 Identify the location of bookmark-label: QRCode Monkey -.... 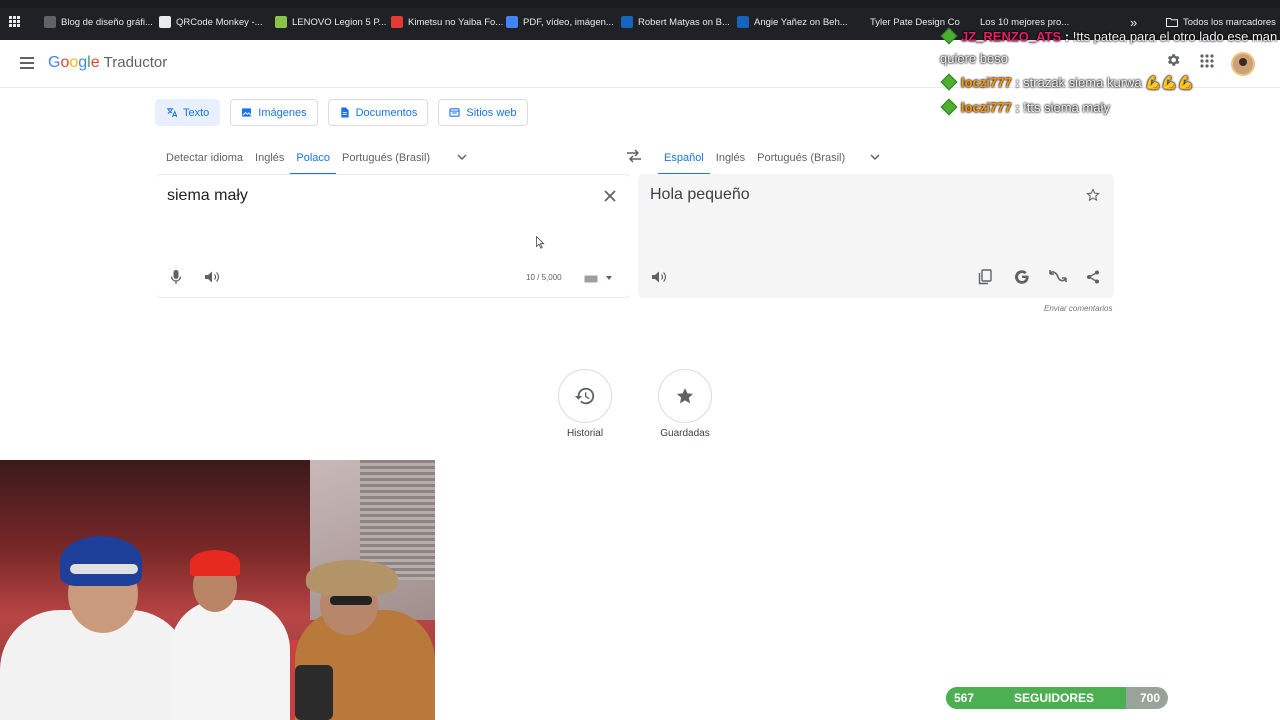
(219, 22).